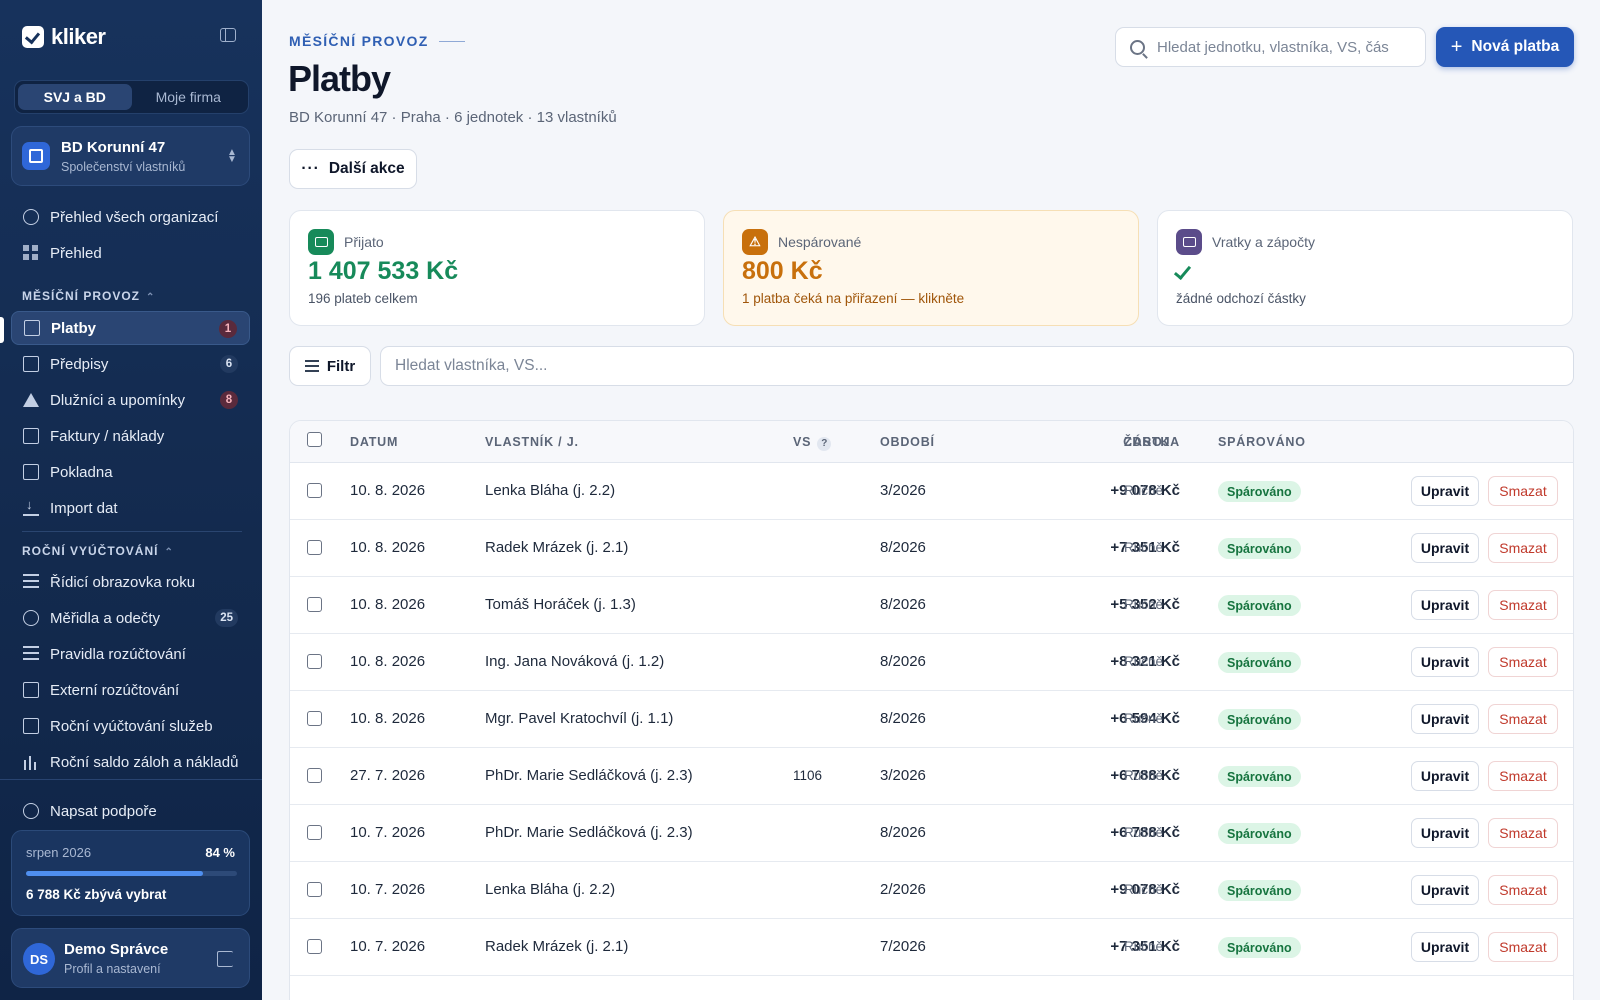 The image size is (1600, 1000). I want to click on button-label: Další akce, so click(366, 168).